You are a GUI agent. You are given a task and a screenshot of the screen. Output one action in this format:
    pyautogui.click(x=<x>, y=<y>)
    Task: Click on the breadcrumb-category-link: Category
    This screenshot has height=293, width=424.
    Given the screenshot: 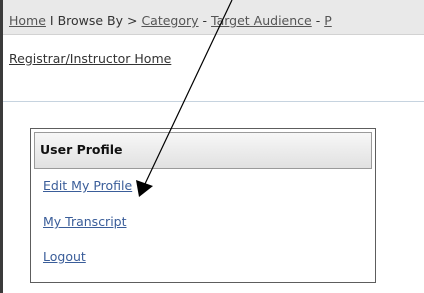 What is the action you would take?
    pyautogui.click(x=169, y=20)
    